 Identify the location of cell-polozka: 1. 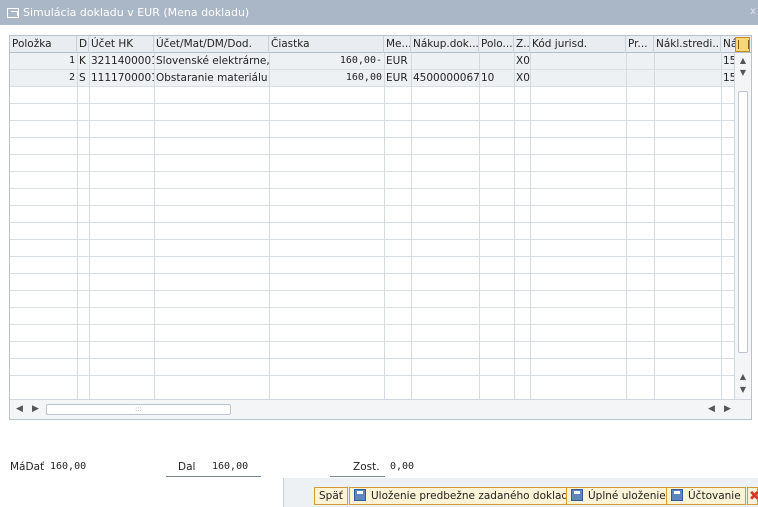
(71, 60).